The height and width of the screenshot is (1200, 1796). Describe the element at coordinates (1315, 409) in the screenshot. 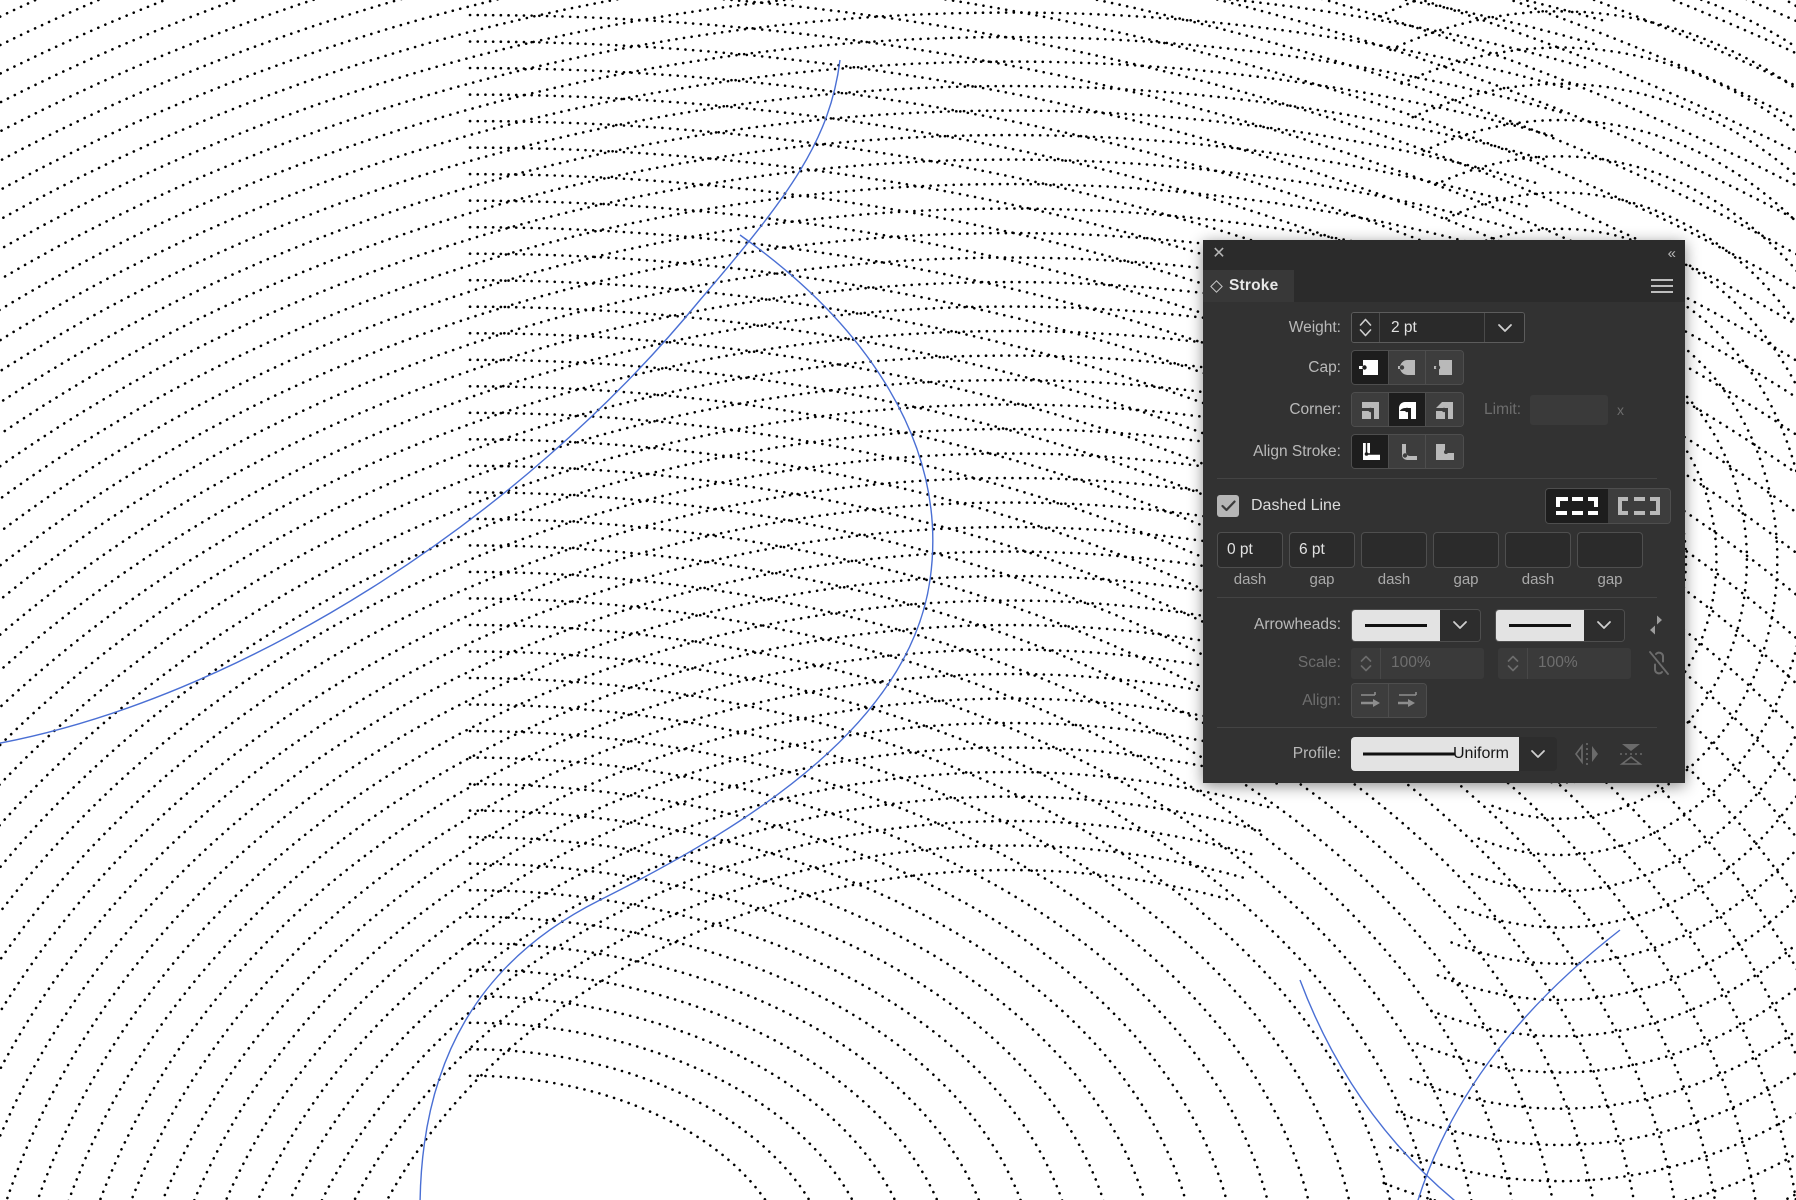

I see `corner-label: Corner:` at that location.